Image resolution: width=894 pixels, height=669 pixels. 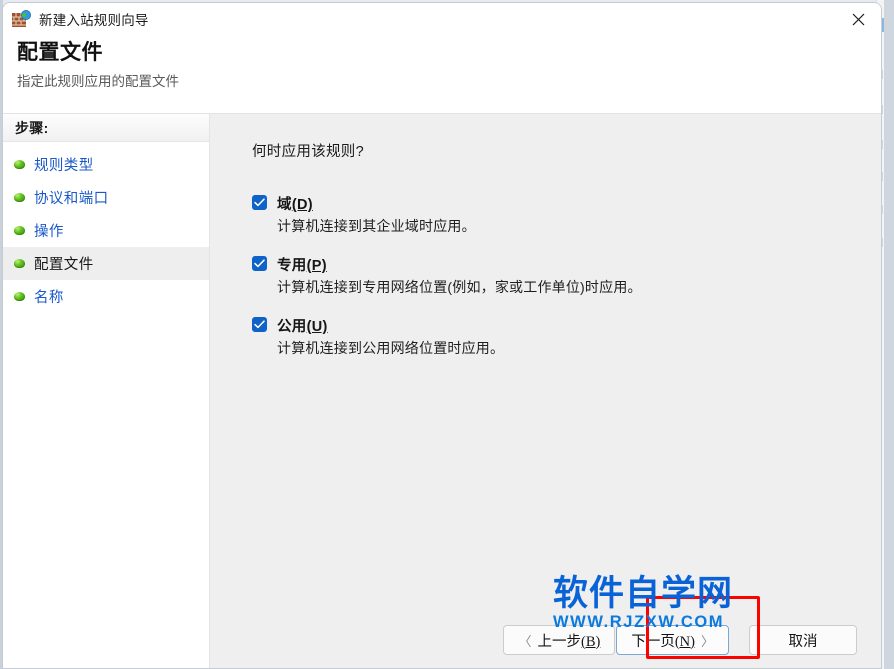 I want to click on sidebar-item-label: 配置文件, so click(x=64, y=265).